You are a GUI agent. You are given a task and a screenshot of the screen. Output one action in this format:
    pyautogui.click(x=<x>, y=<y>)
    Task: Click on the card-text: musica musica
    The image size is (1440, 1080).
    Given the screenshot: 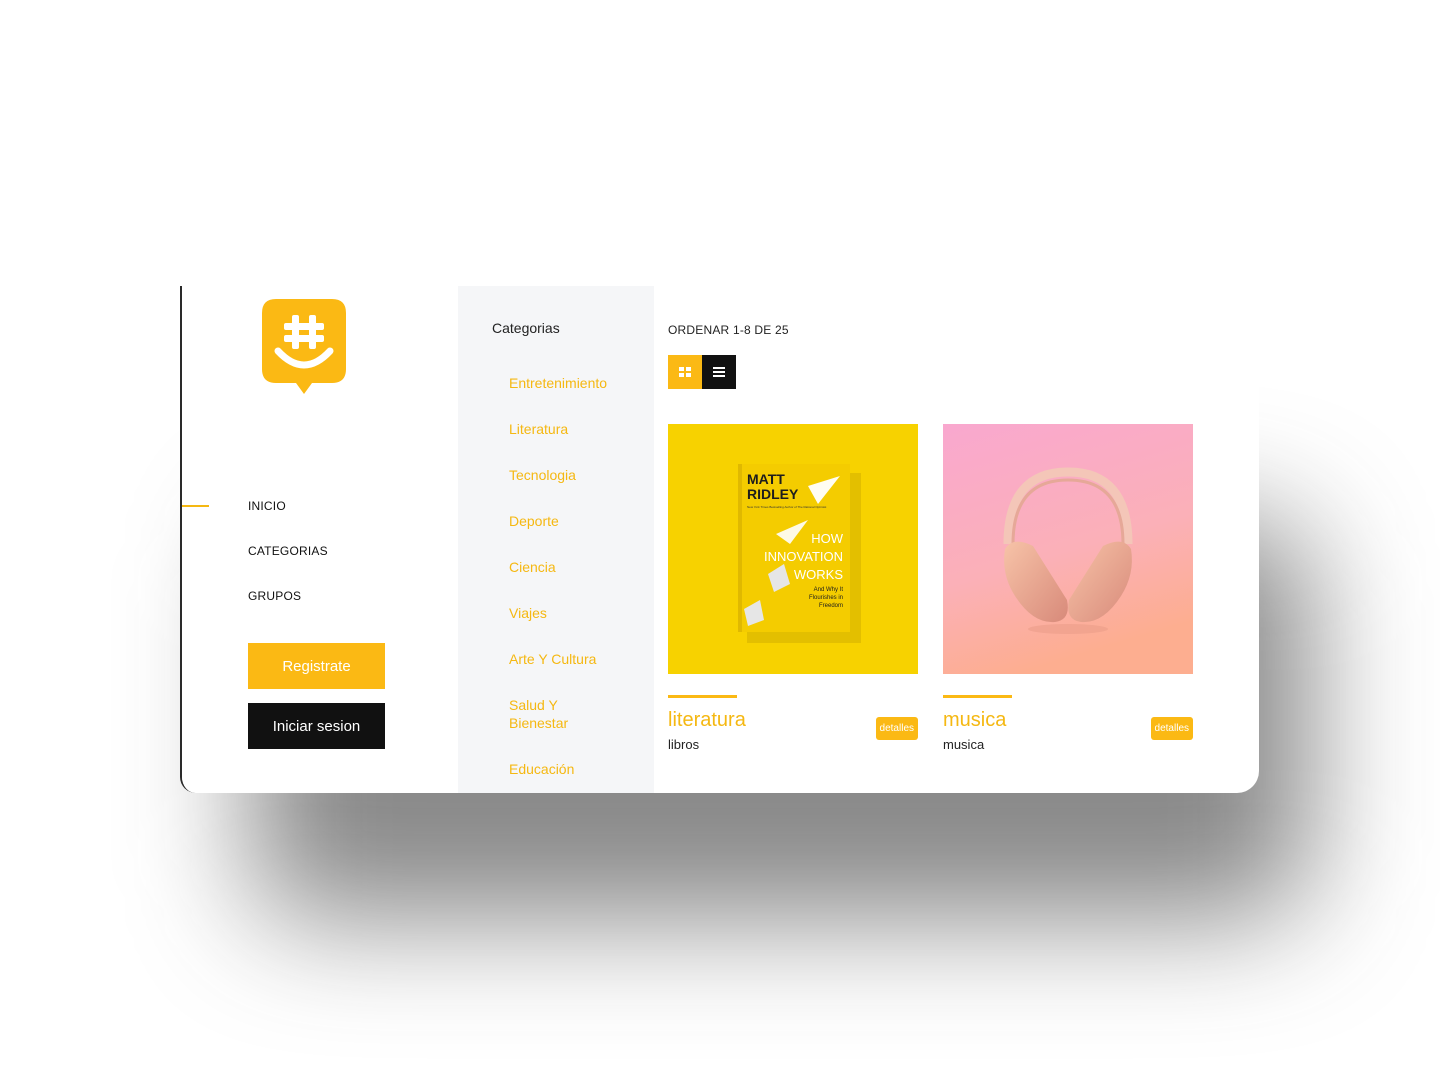 What is the action you would take?
    pyautogui.click(x=974, y=730)
    